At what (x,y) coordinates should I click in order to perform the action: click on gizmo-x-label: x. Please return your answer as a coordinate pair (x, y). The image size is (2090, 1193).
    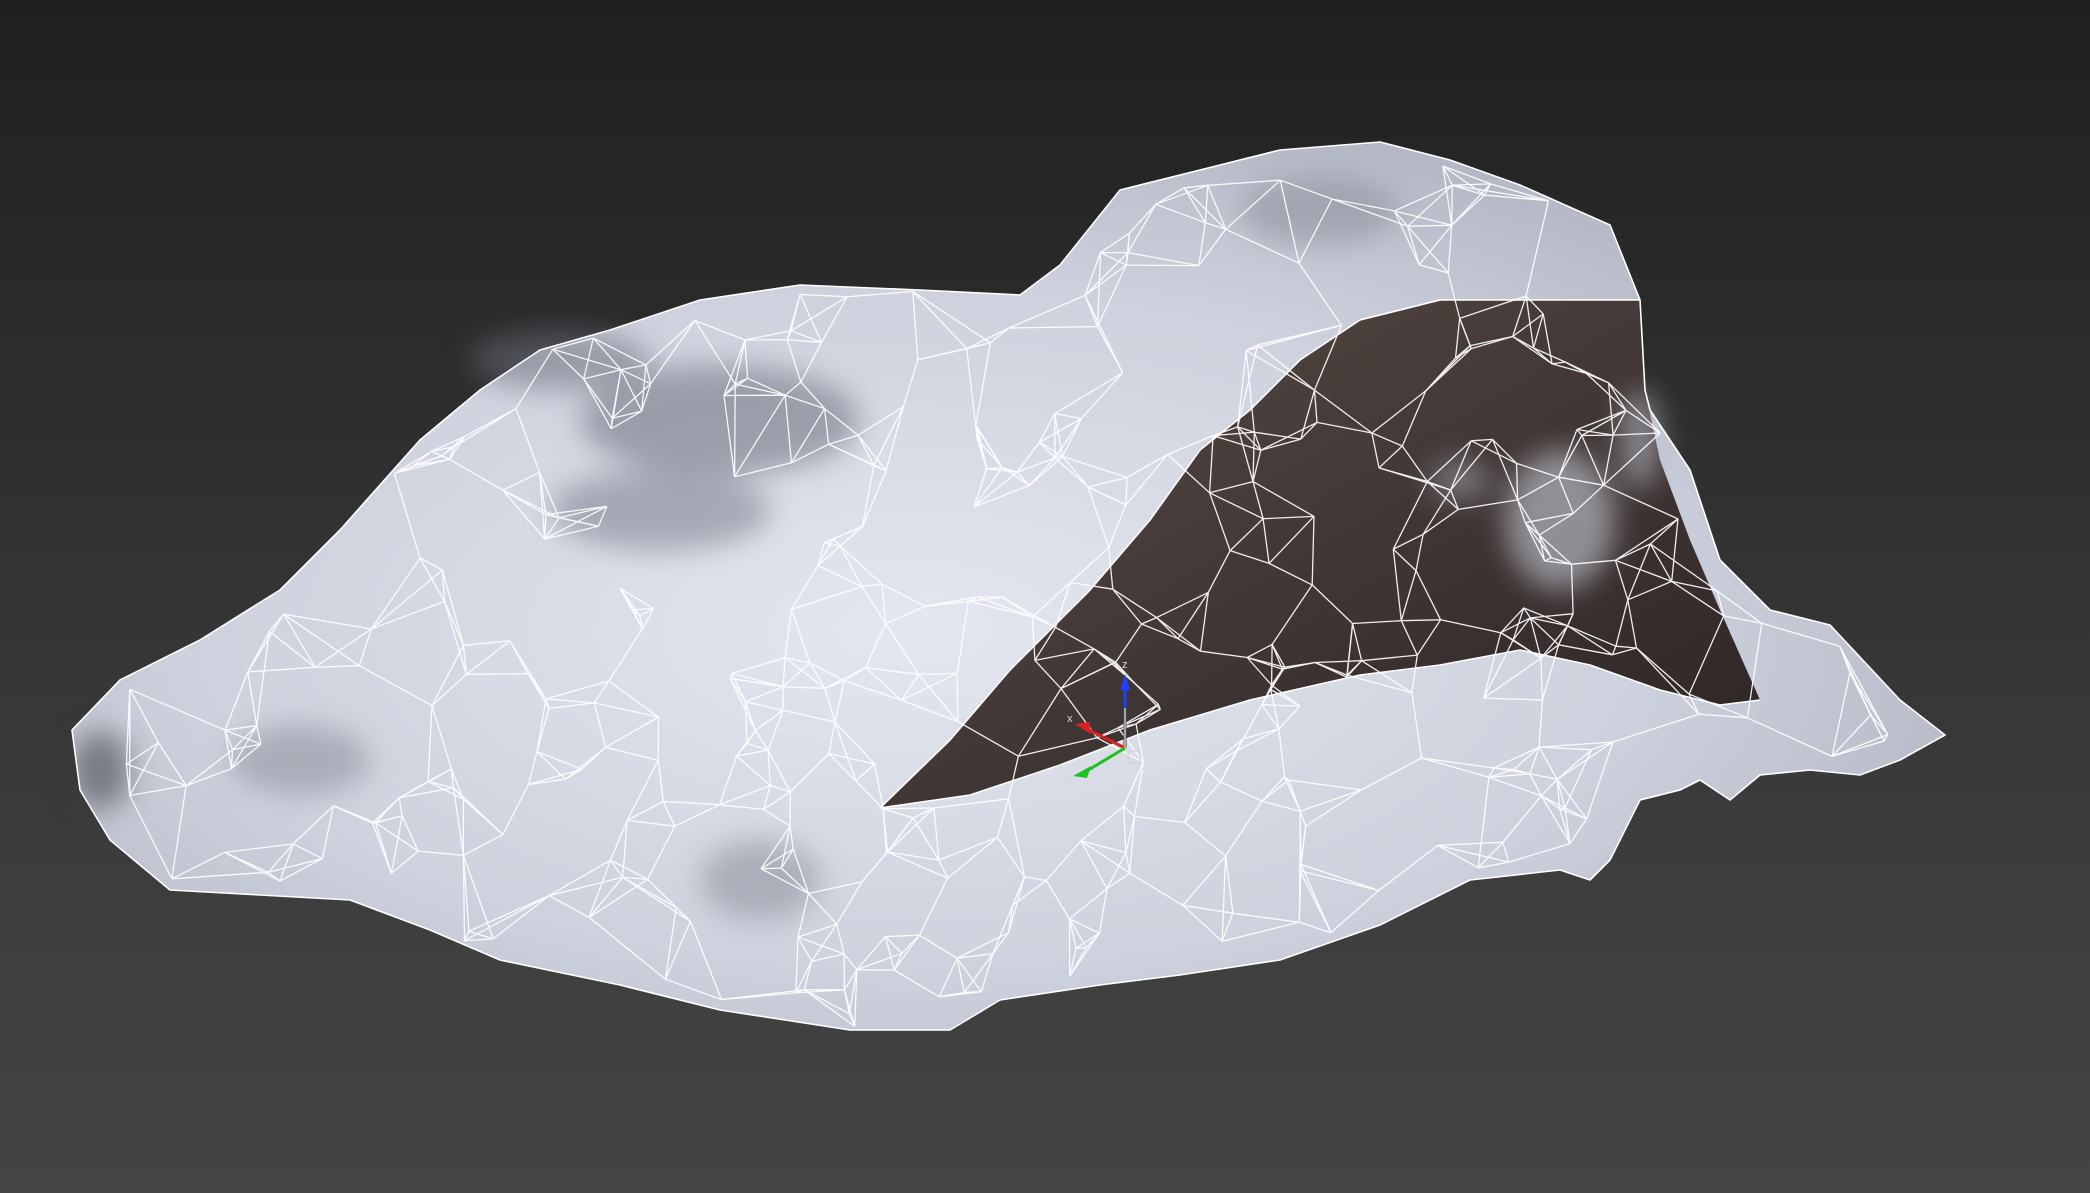
    Looking at the image, I should click on (1070, 719).